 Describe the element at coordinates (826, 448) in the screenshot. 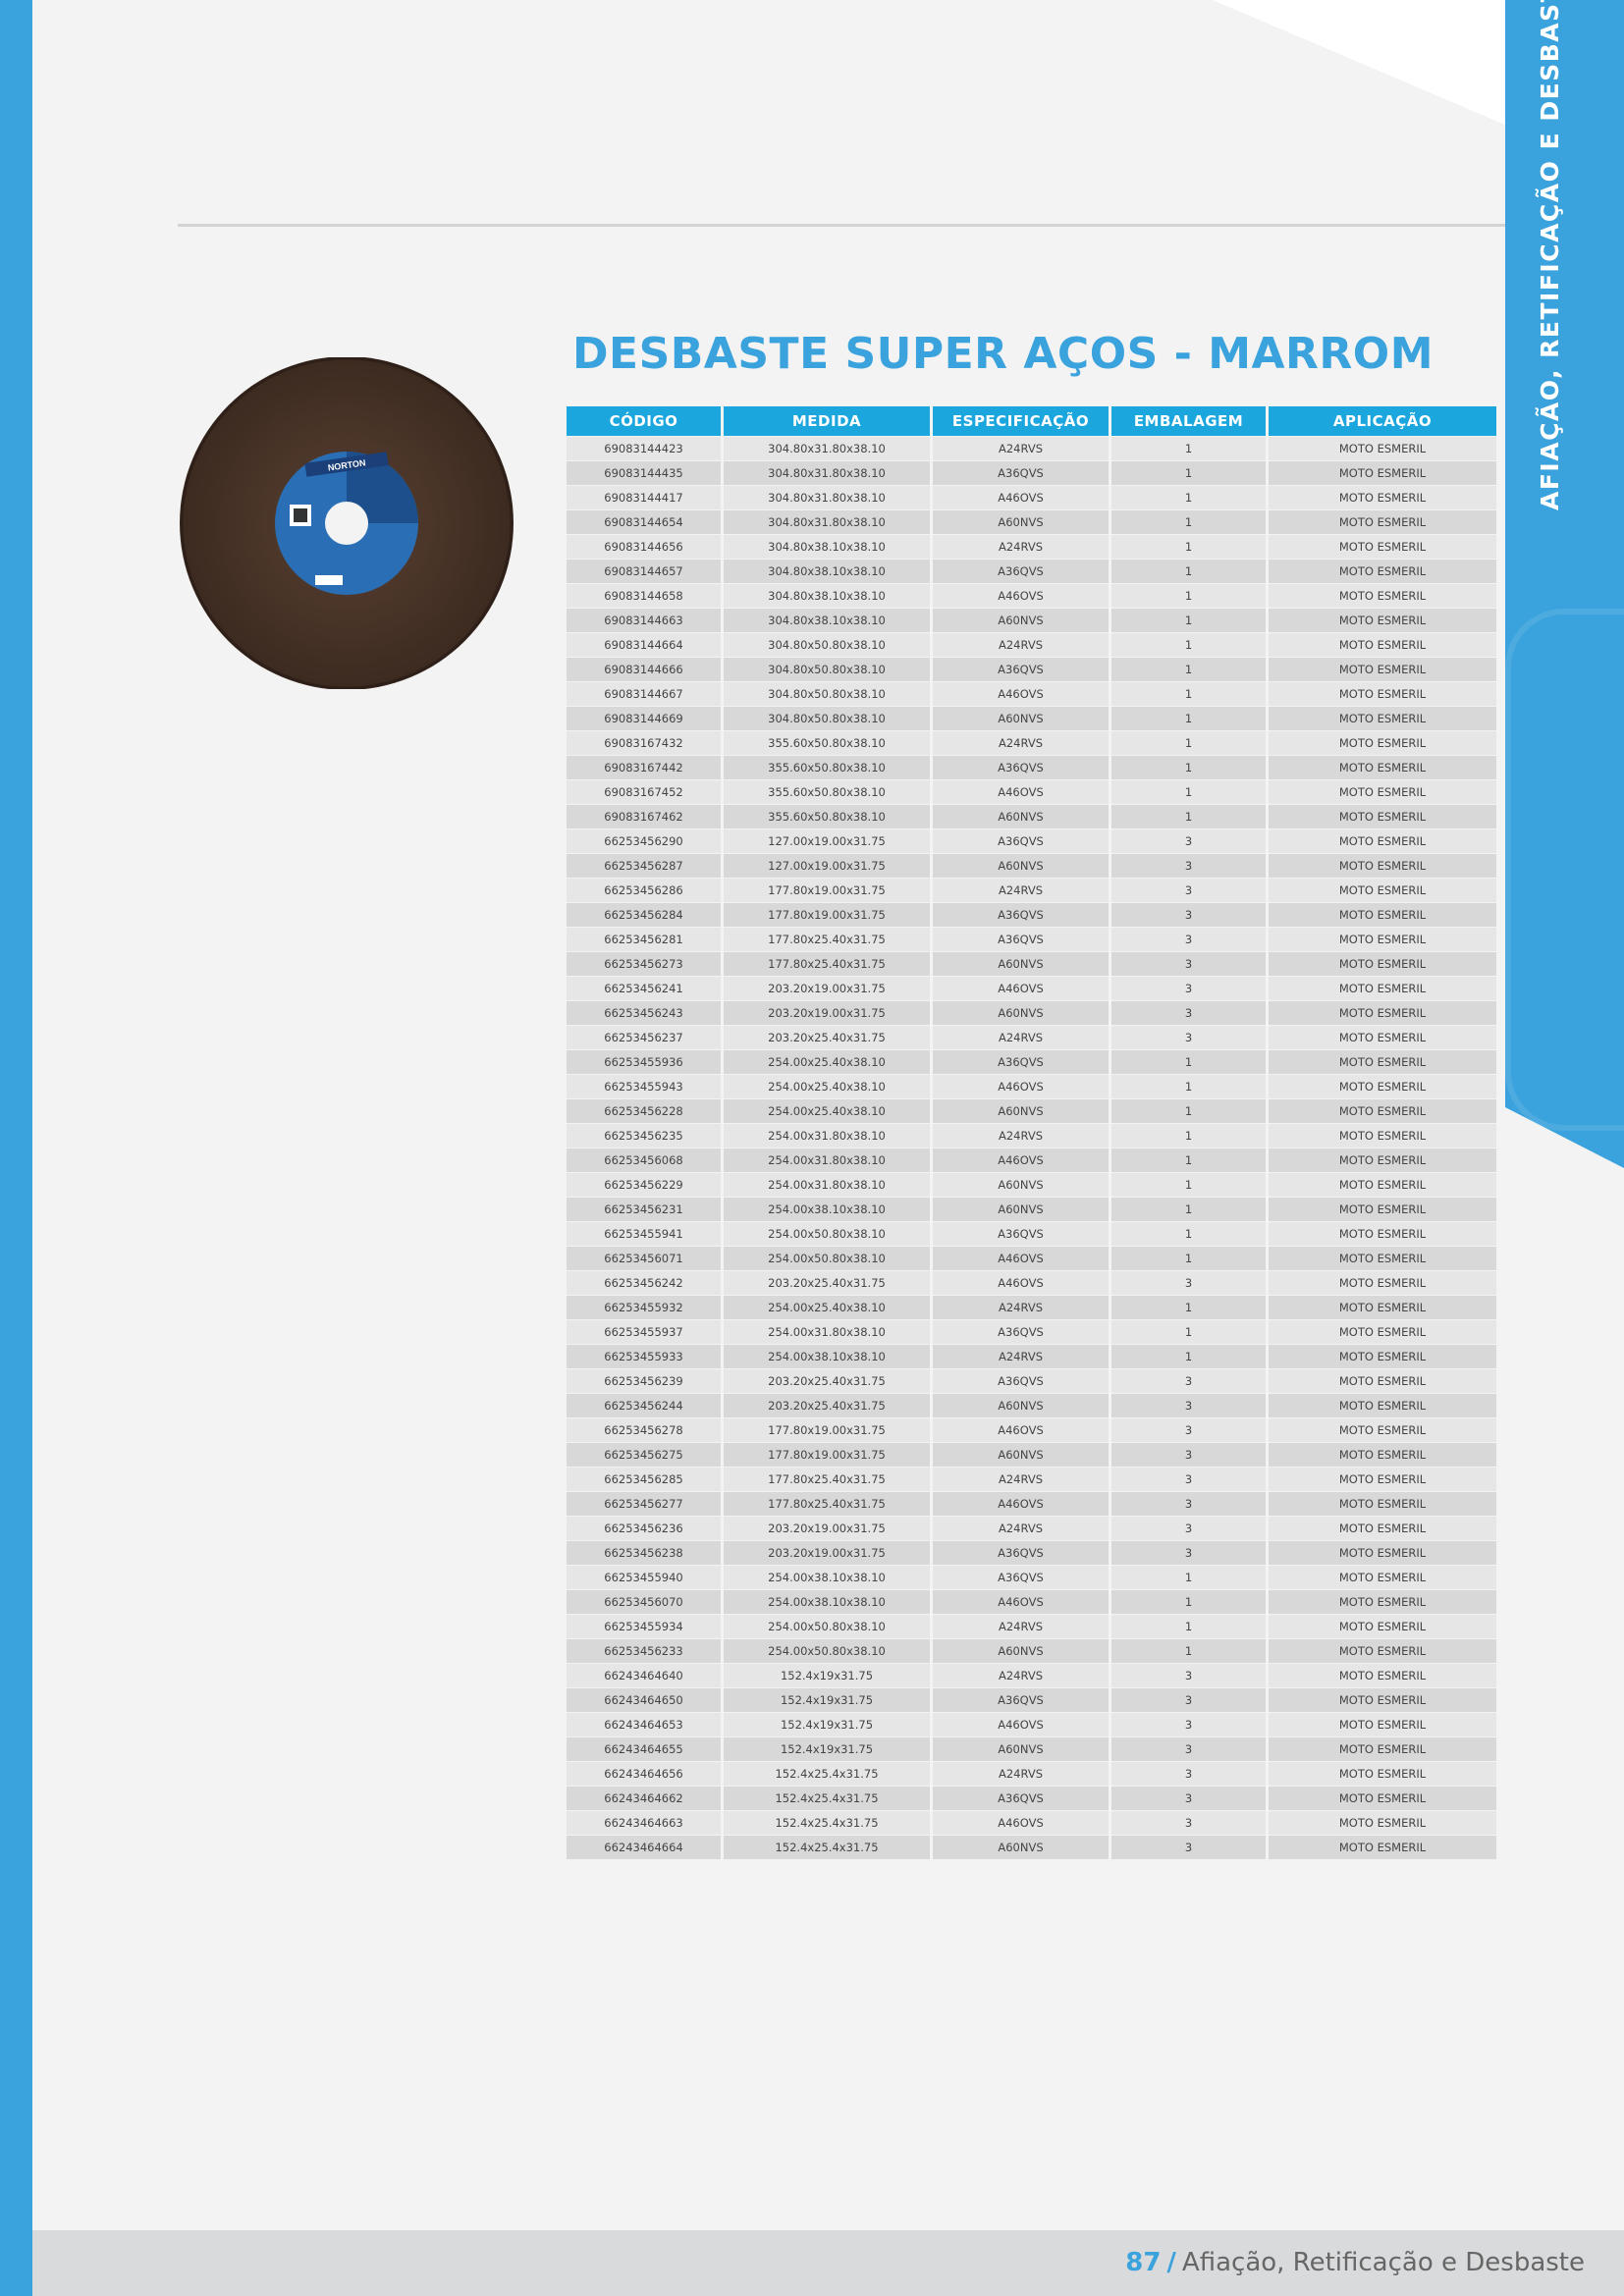

I see `cell-medida: 304.80x31.80x38.10` at that location.